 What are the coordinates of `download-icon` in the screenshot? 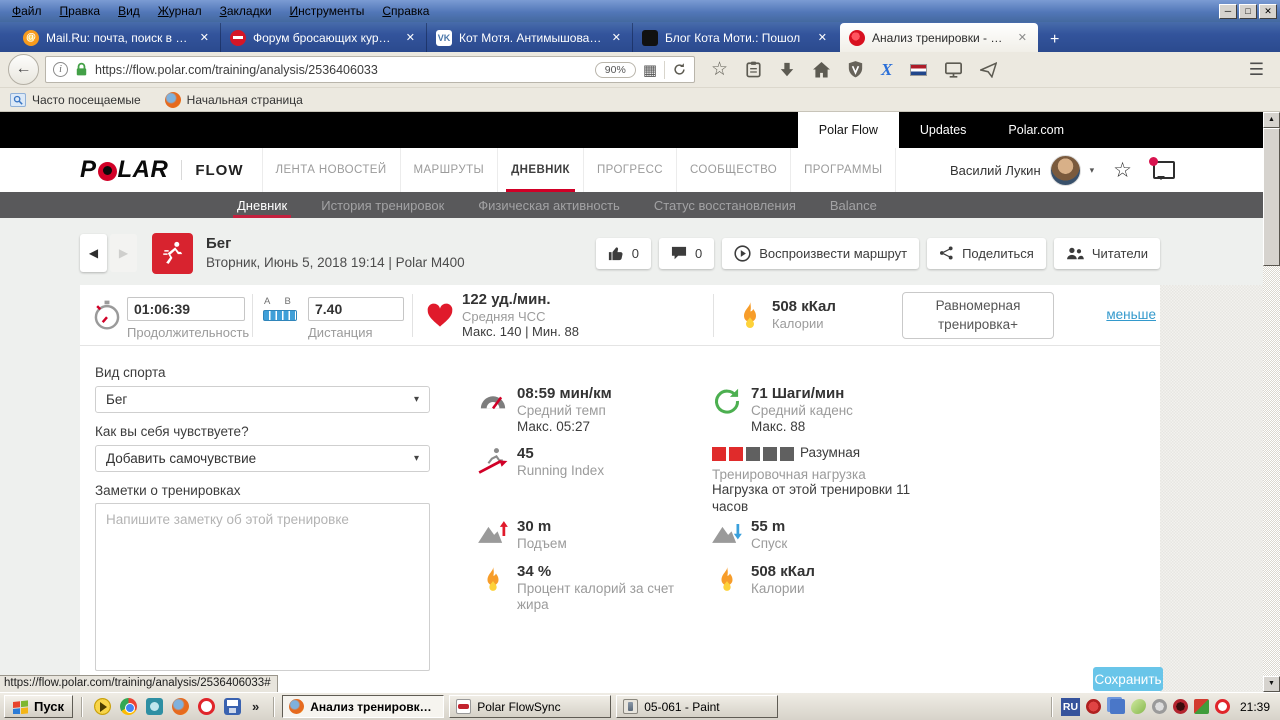 It's located at (787, 70).